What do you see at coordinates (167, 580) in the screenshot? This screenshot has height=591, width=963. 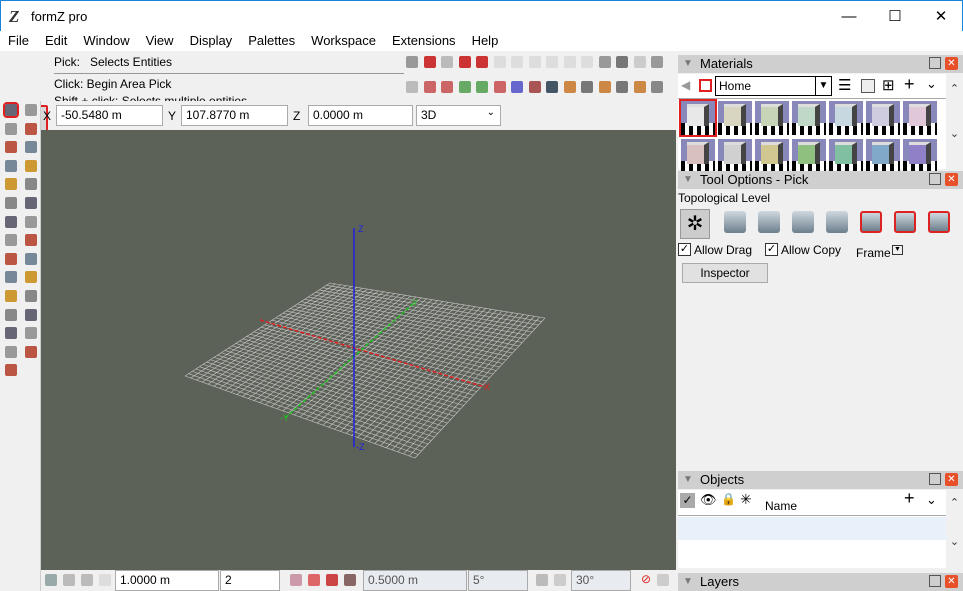 I see `grid-size-field: 1.0000 m` at bounding box center [167, 580].